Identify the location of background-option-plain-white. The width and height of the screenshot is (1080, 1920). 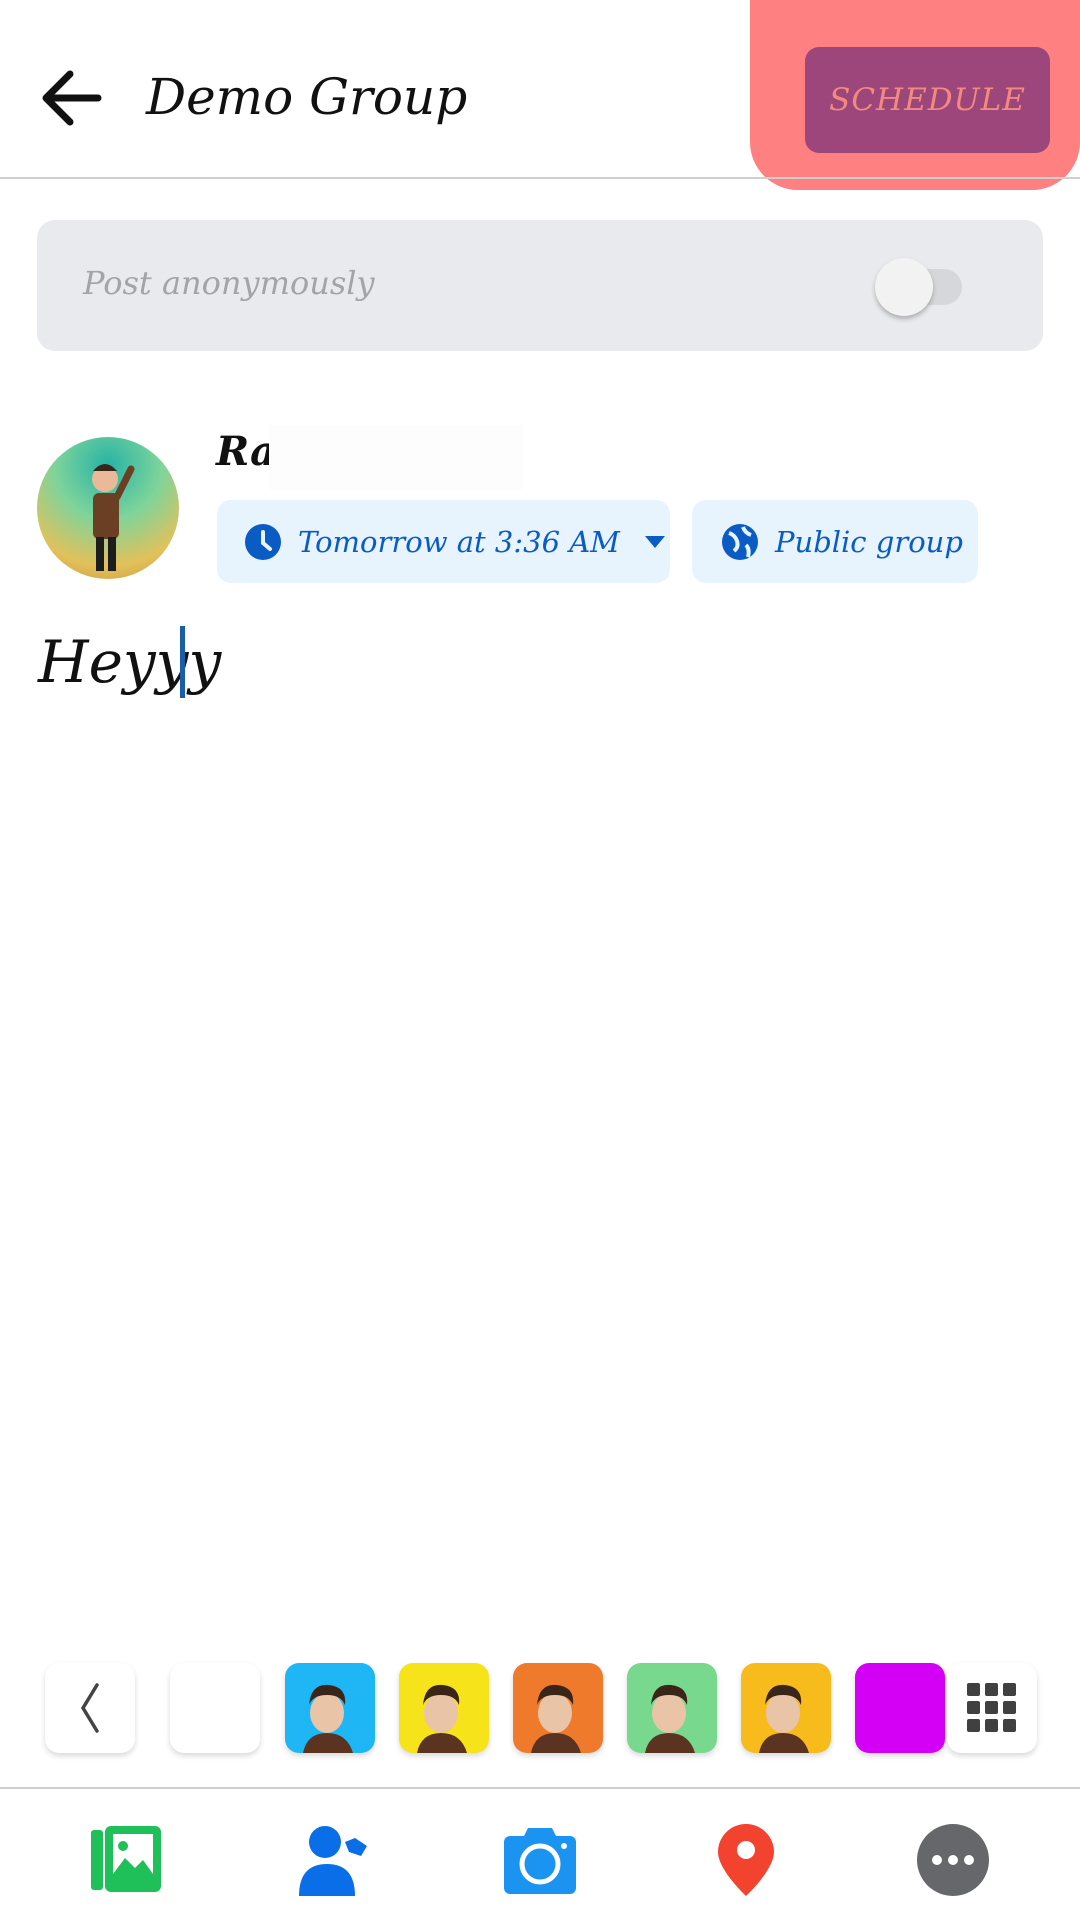
(215, 1708).